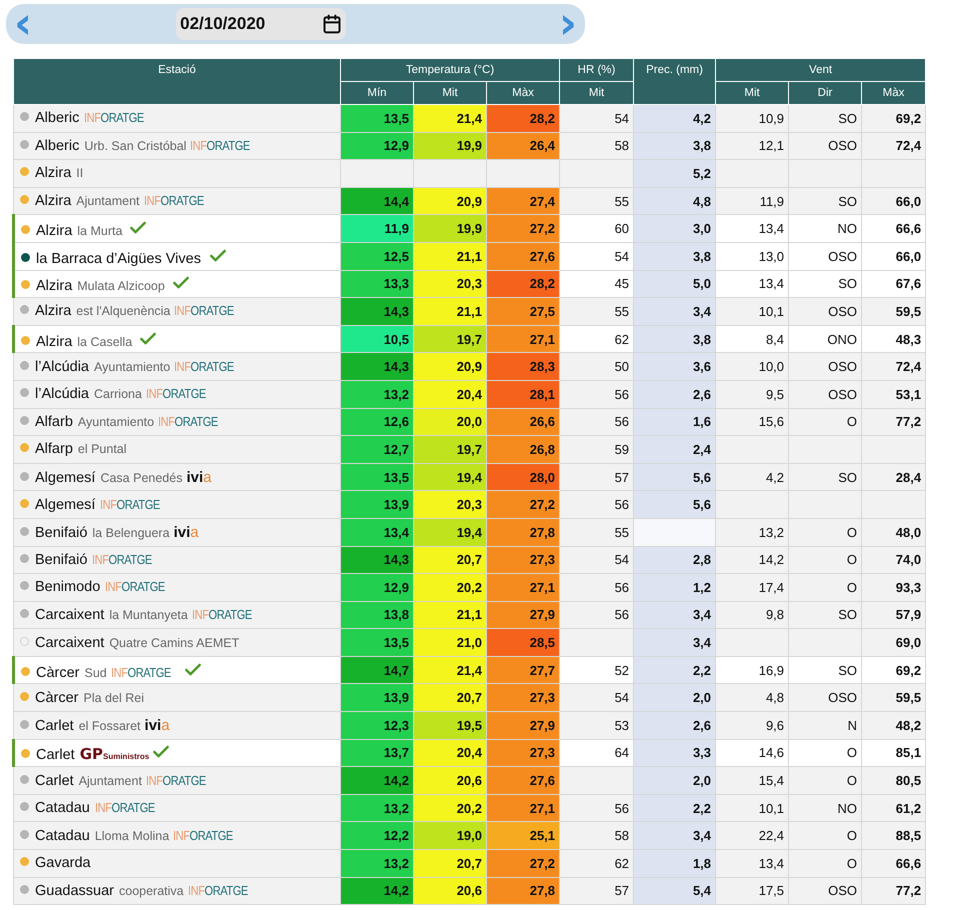  Describe the element at coordinates (470, 201) in the screenshot. I see `table-row: Alzira Ajuntament INFORATGE 14,4 20,9 27,4 55 4,8 11,9 SO 66,0` at that location.